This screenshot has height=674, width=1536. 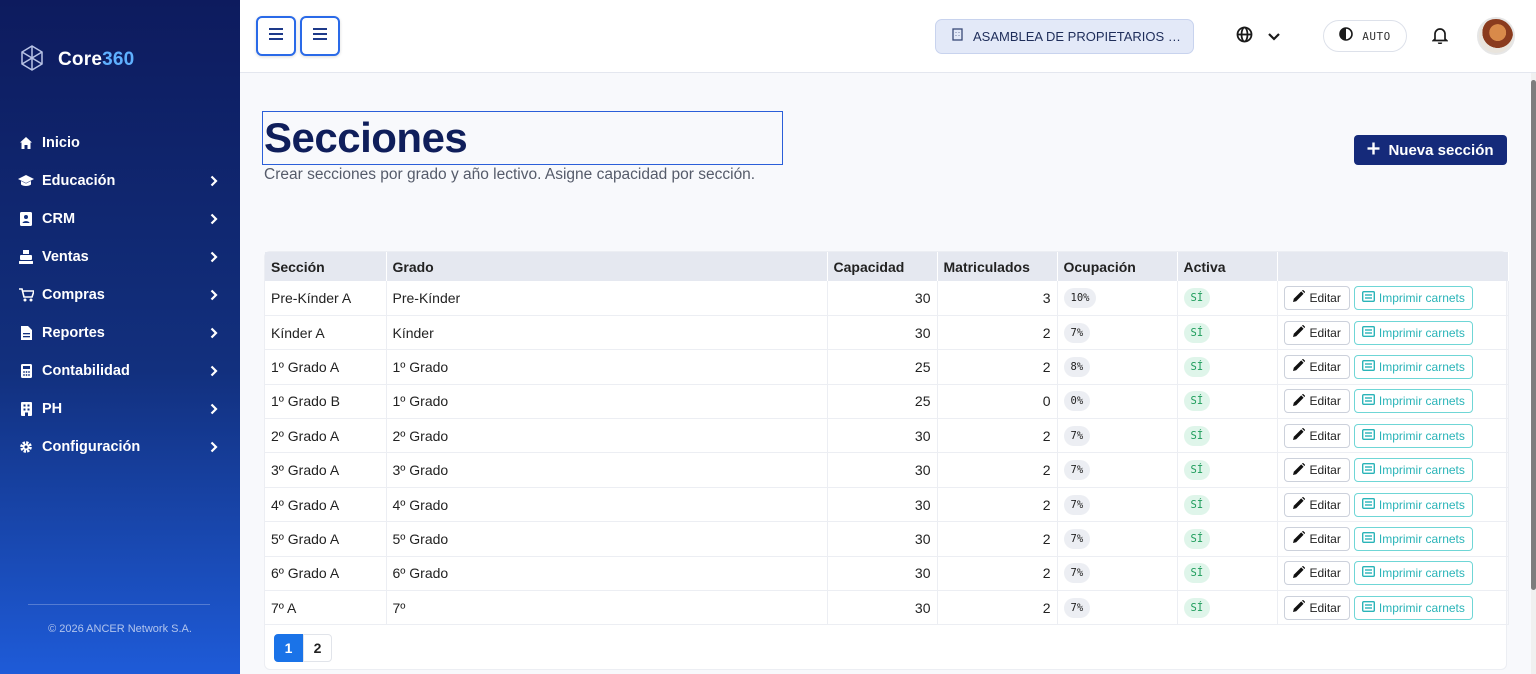 What do you see at coordinates (76, 59) in the screenshot?
I see `brand-logo: Core360` at bounding box center [76, 59].